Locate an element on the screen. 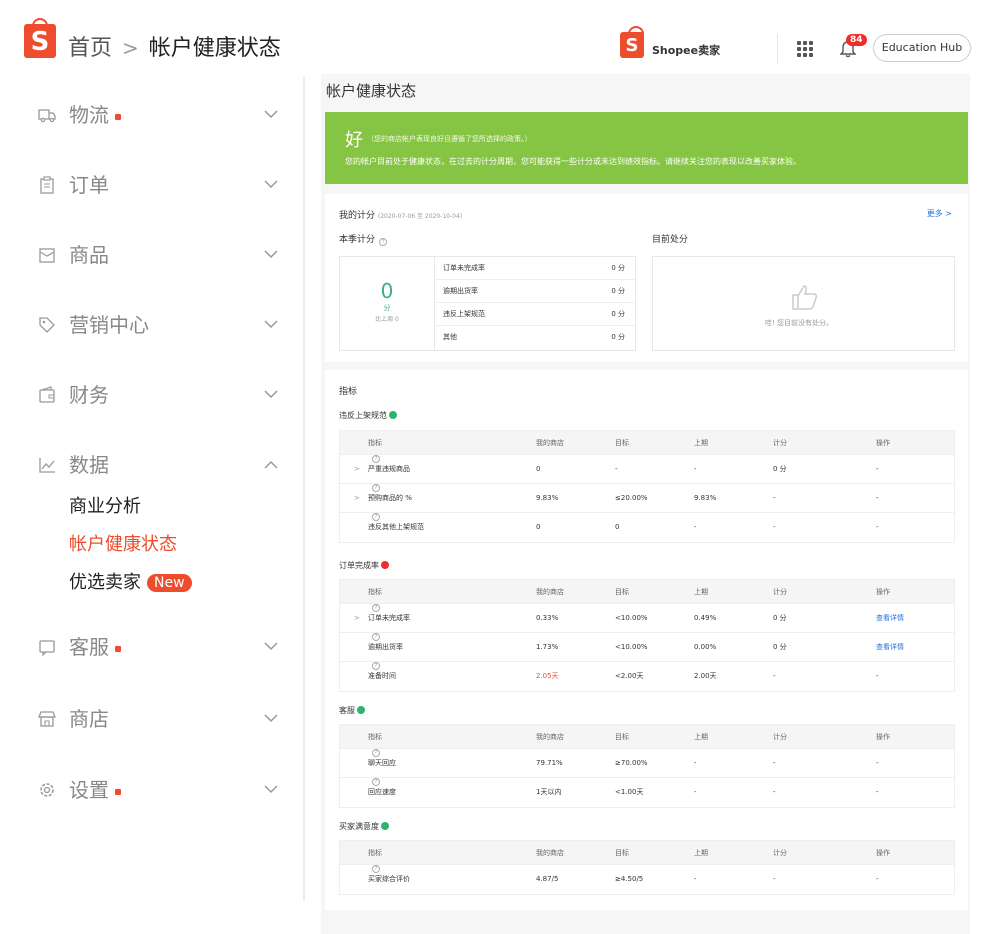 The height and width of the screenshot is (934, 982). metric-last: 2.00天 is located at coordinates (705, 676).